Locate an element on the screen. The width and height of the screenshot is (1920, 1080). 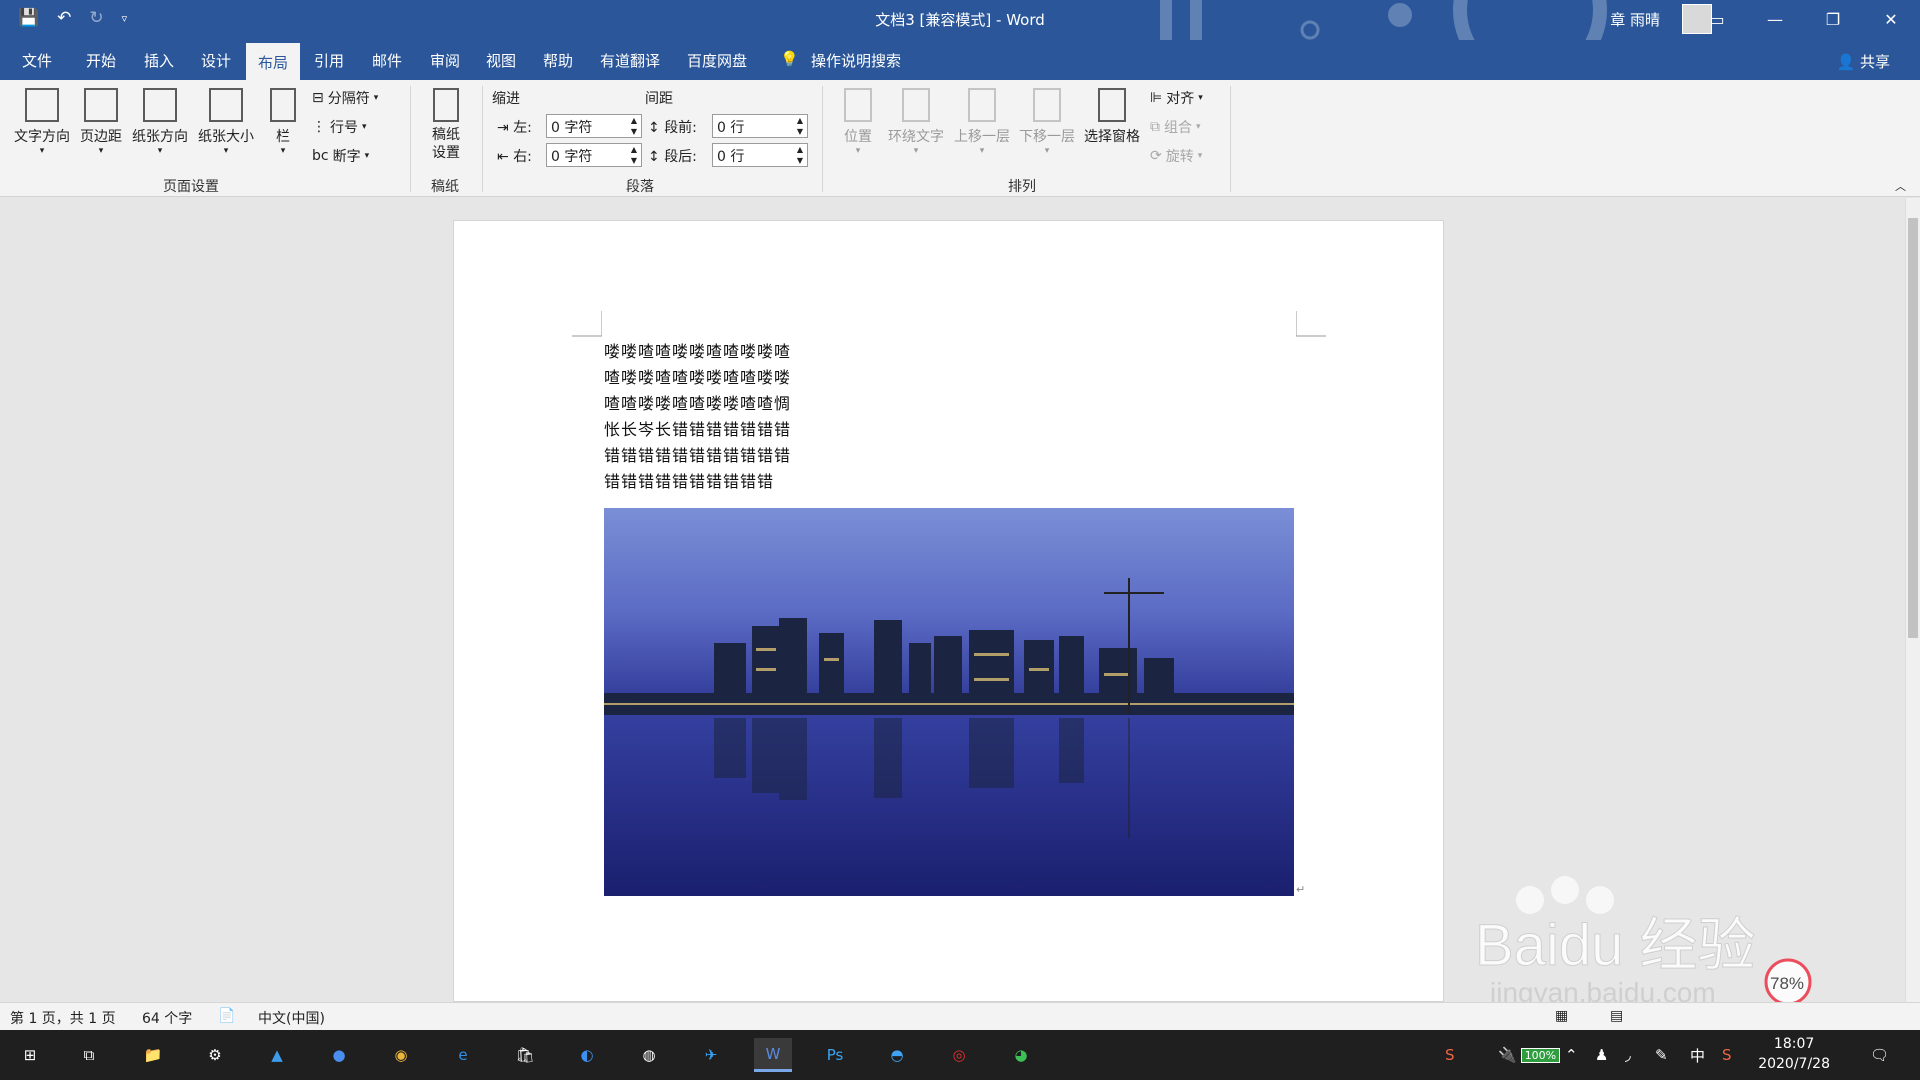
tab-file: 文件 is located at coordinates (37, 60).